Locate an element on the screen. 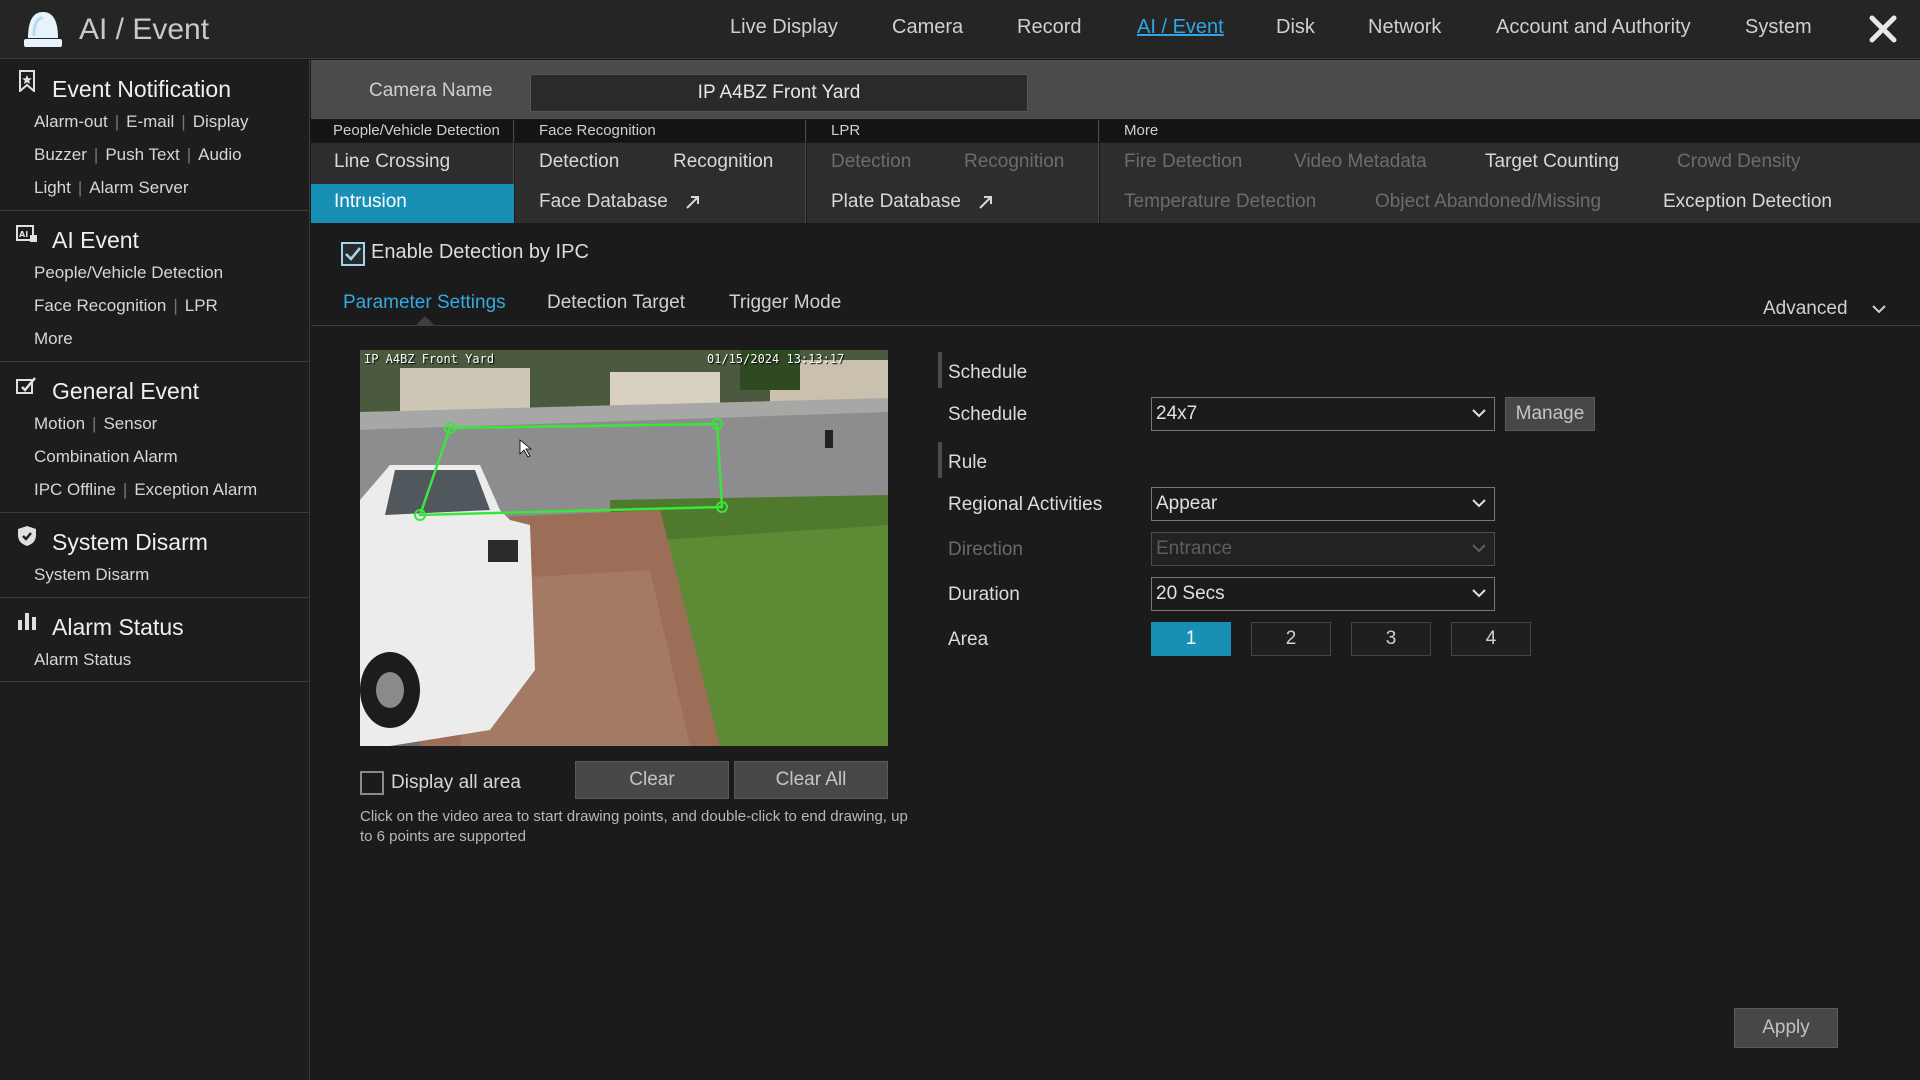 The image size is (1920, 1080). alarm-light-icon is located at coordinates (43, 29).